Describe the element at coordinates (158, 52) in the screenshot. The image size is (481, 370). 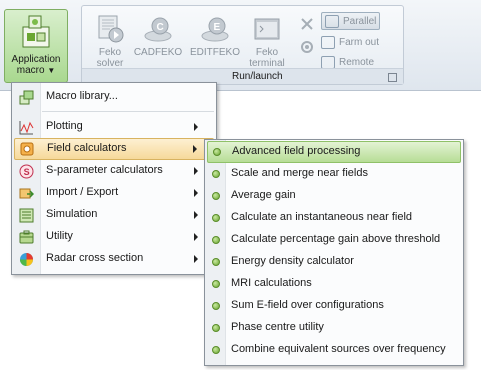
I see `cadfeko-label: CADFEKO` at that location.